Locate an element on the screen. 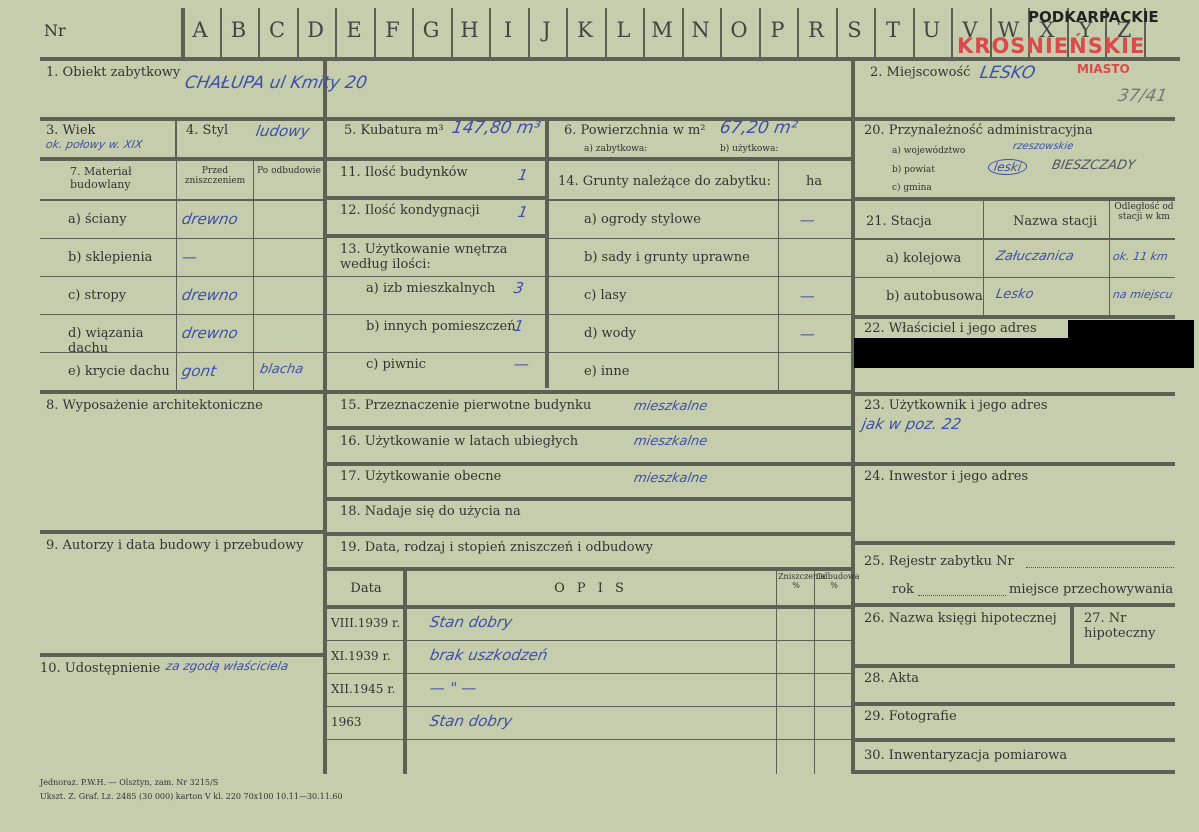 This screenshot has width=1199, height=832. f5-label: 5. Kubatura m³ is located at coordinates (394, 130).